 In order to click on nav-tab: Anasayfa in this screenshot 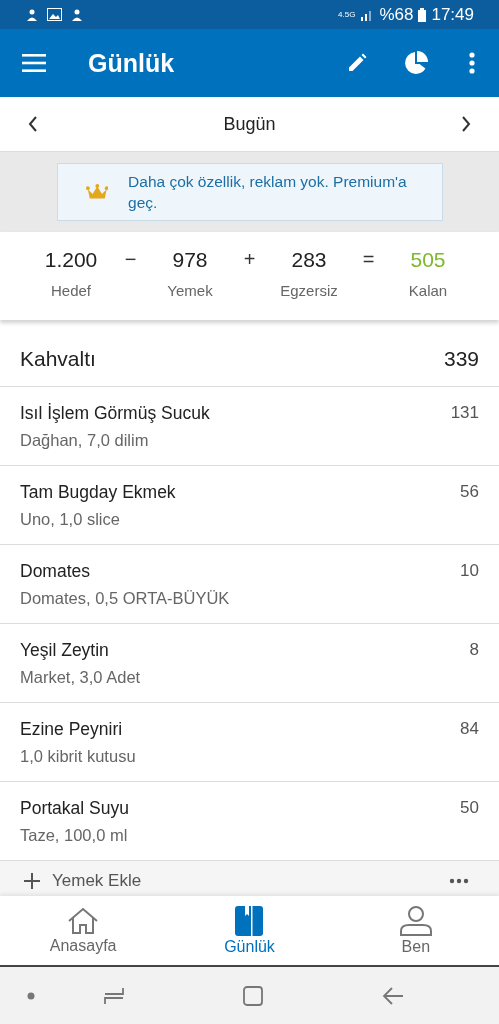, I will do `click(83, 930)`.